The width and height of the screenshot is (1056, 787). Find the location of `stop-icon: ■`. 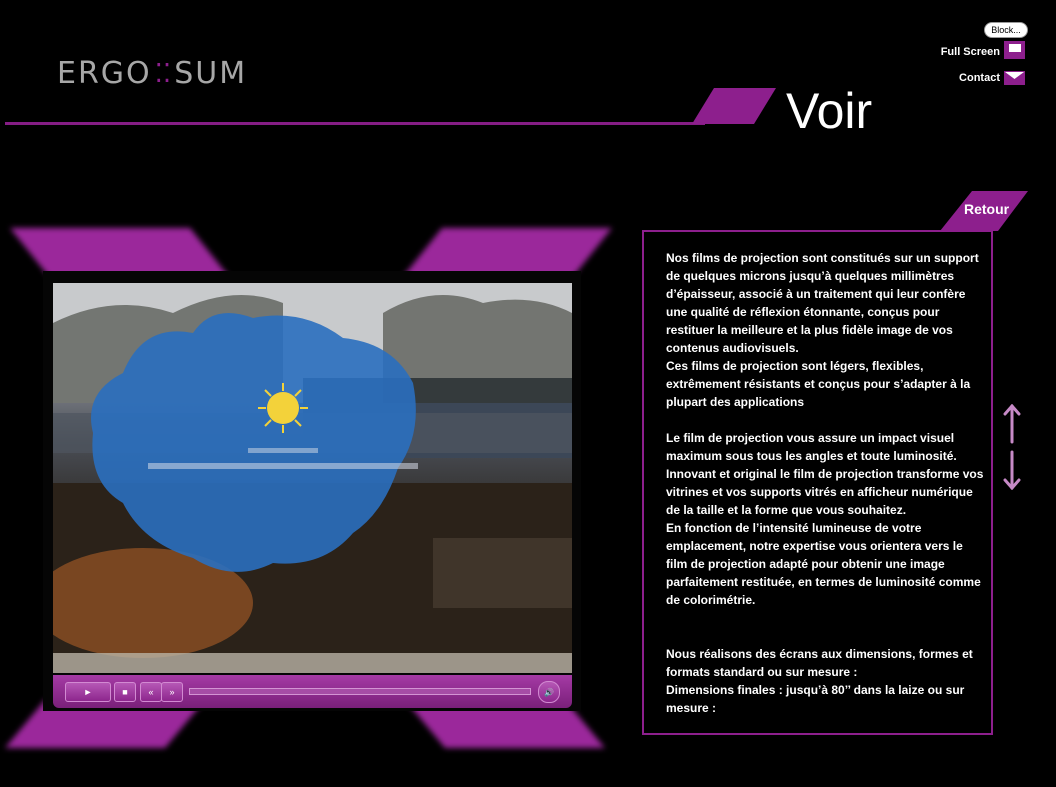

stop-icon: ■ is located at coordinates (125, 692).